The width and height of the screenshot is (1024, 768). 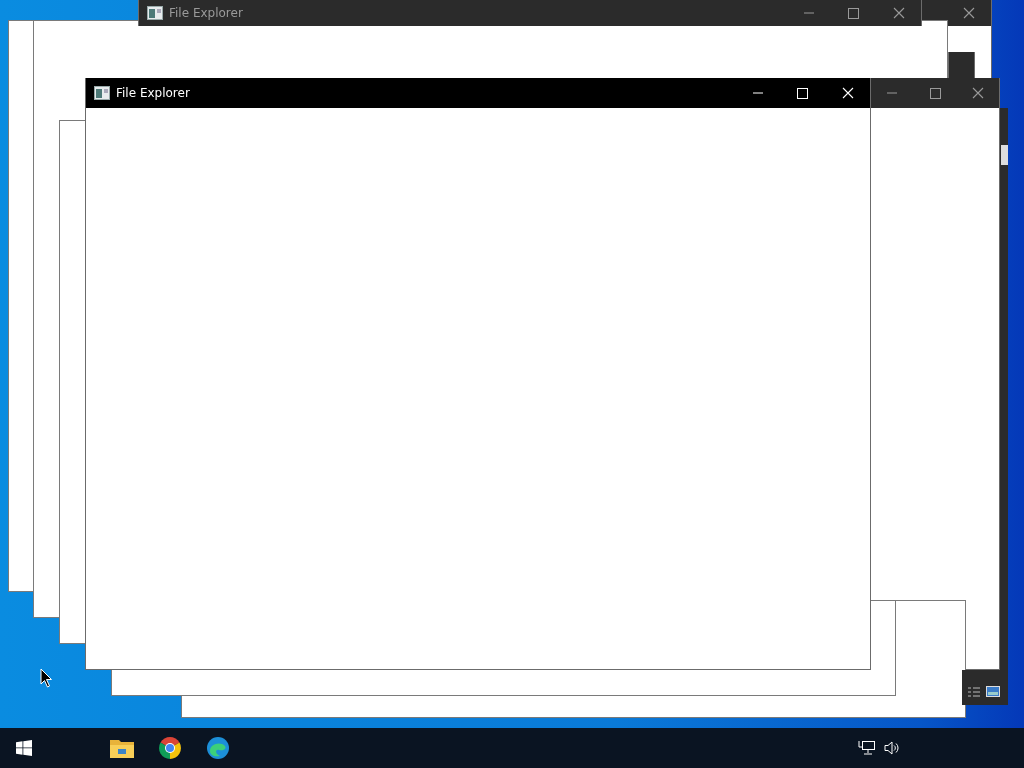 What do you see at coordinates (46, 678) in the screenshot?
I see `mouse-pointer-icon` at bounding box center [46, 678].